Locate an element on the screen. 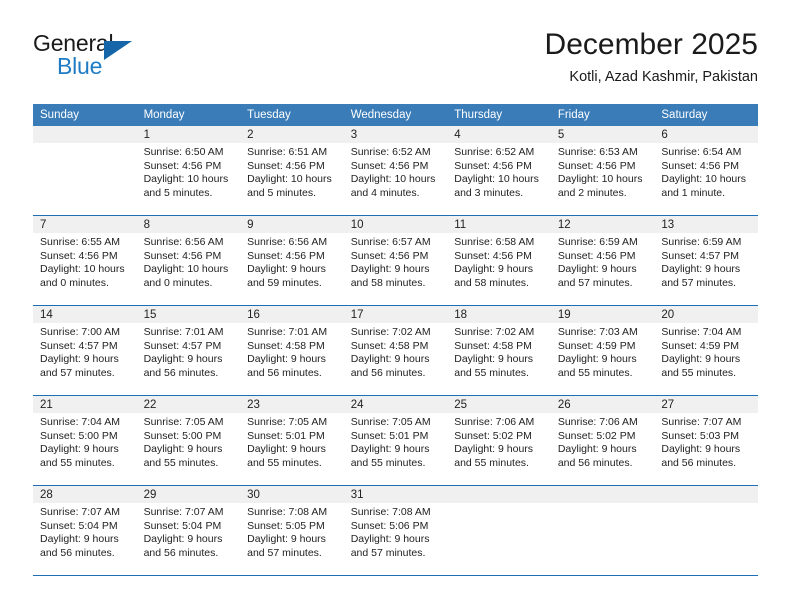  weekday-header-thursday: Thursday is located at coordinates (499, 115).